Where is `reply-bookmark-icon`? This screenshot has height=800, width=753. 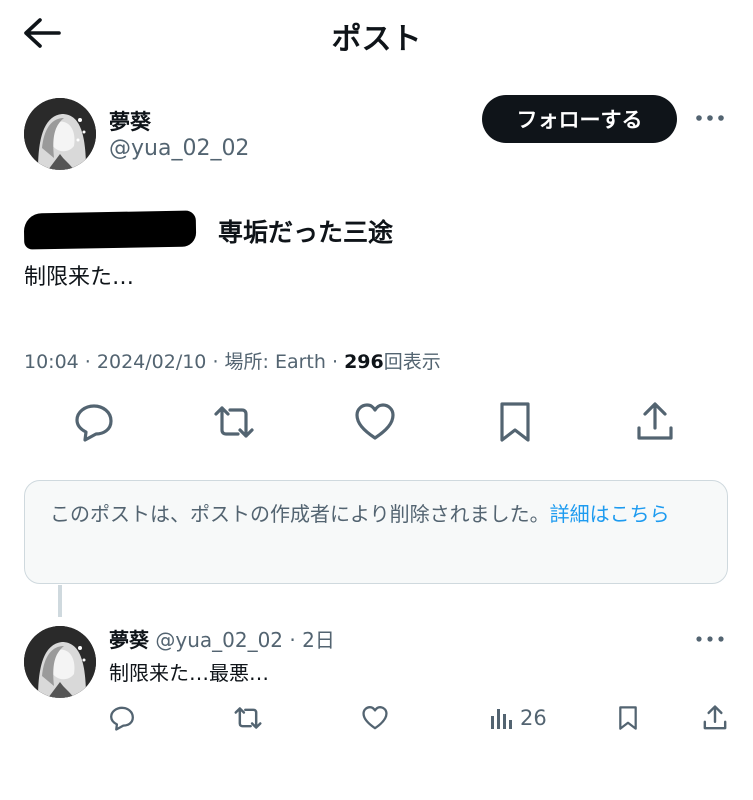 reply-bookmark-icon is located at coordinates (628, 718).